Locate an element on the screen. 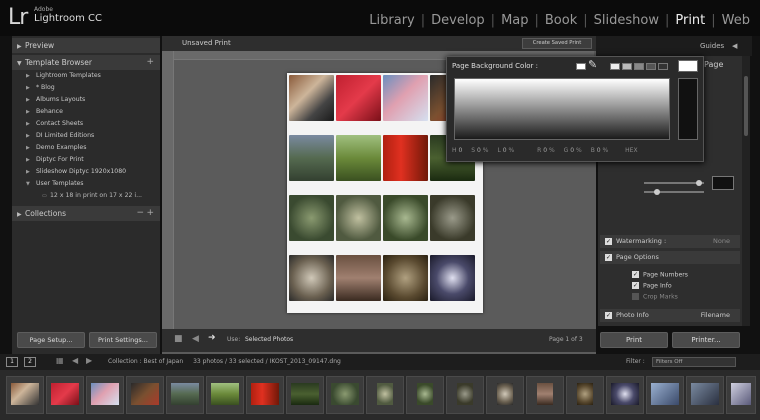 The height and width of the screenshot is (420, 760). add-collection-icon: + is located at coordinates (150, 213).